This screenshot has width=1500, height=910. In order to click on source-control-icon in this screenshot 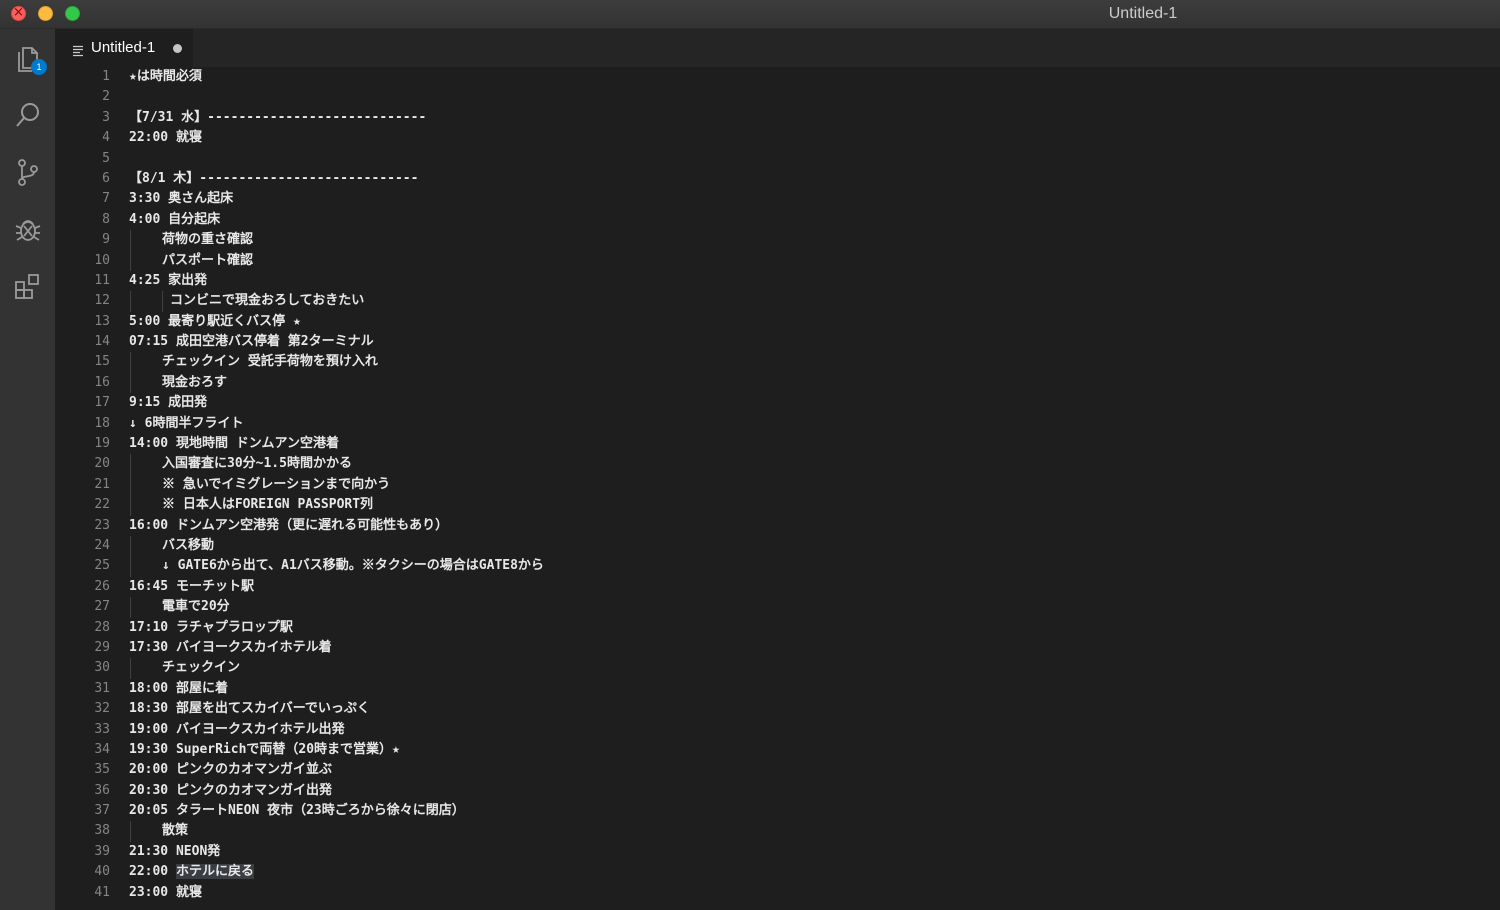, I will do `click(28, 172)`.